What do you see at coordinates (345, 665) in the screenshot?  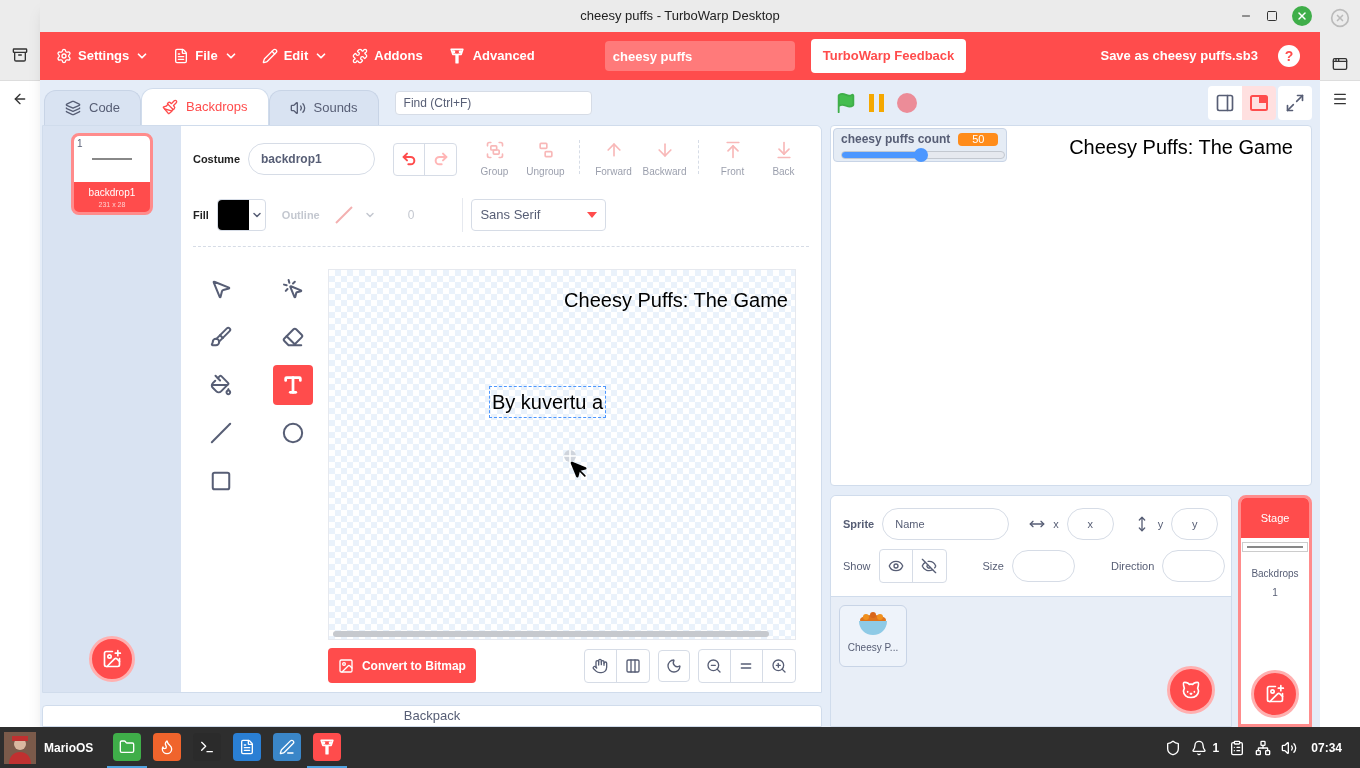 I see `image-icon` at bounding box center [345, 665].